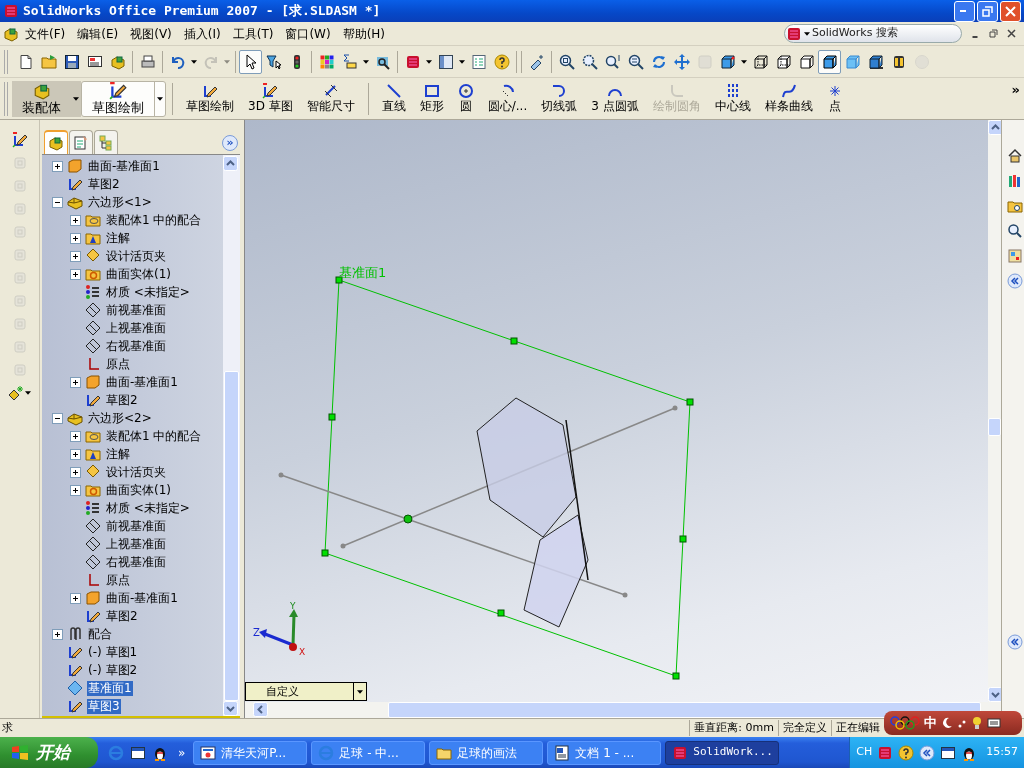 Image resolution: width=1024 pixels, height=768 pixels. What do you see at coordinates (210, 98) in the screenshot?
I see `command-button: 草图绘制` at bounding box center [210, 98].